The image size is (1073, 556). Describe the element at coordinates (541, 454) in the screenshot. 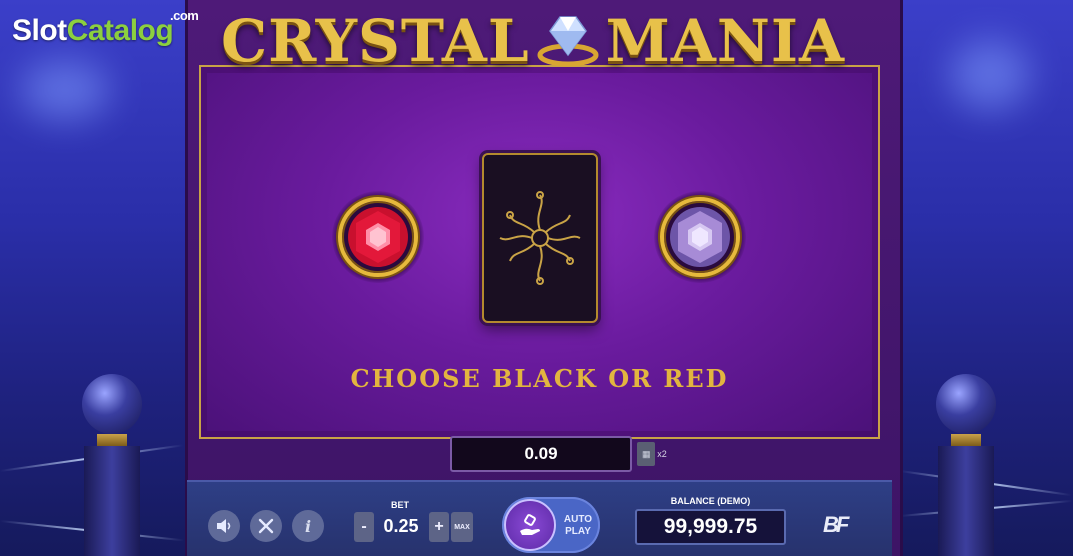

I see `gamble-win-amount: 0.09` at that location.